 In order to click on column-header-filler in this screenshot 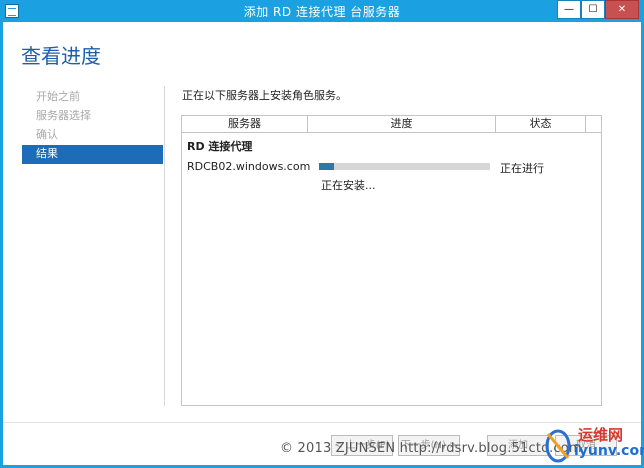, I will do `click(593, 124)`.